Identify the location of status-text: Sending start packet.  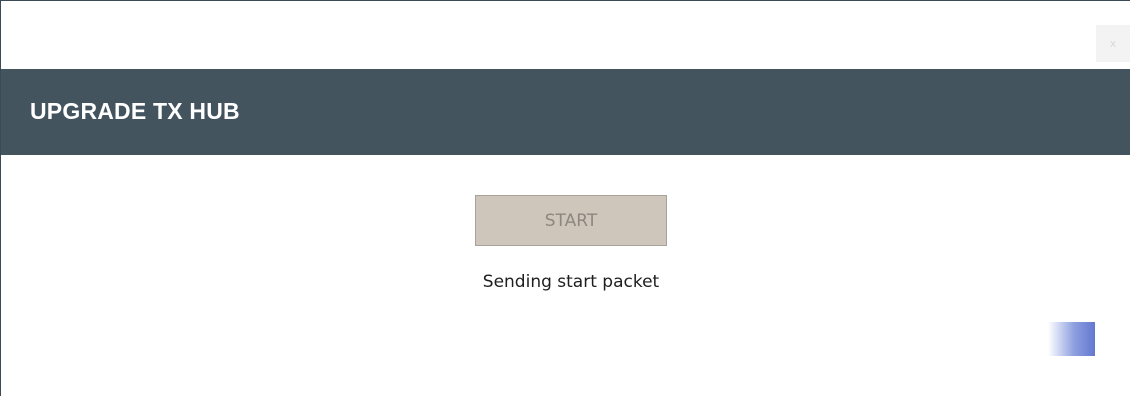
(571, 282).